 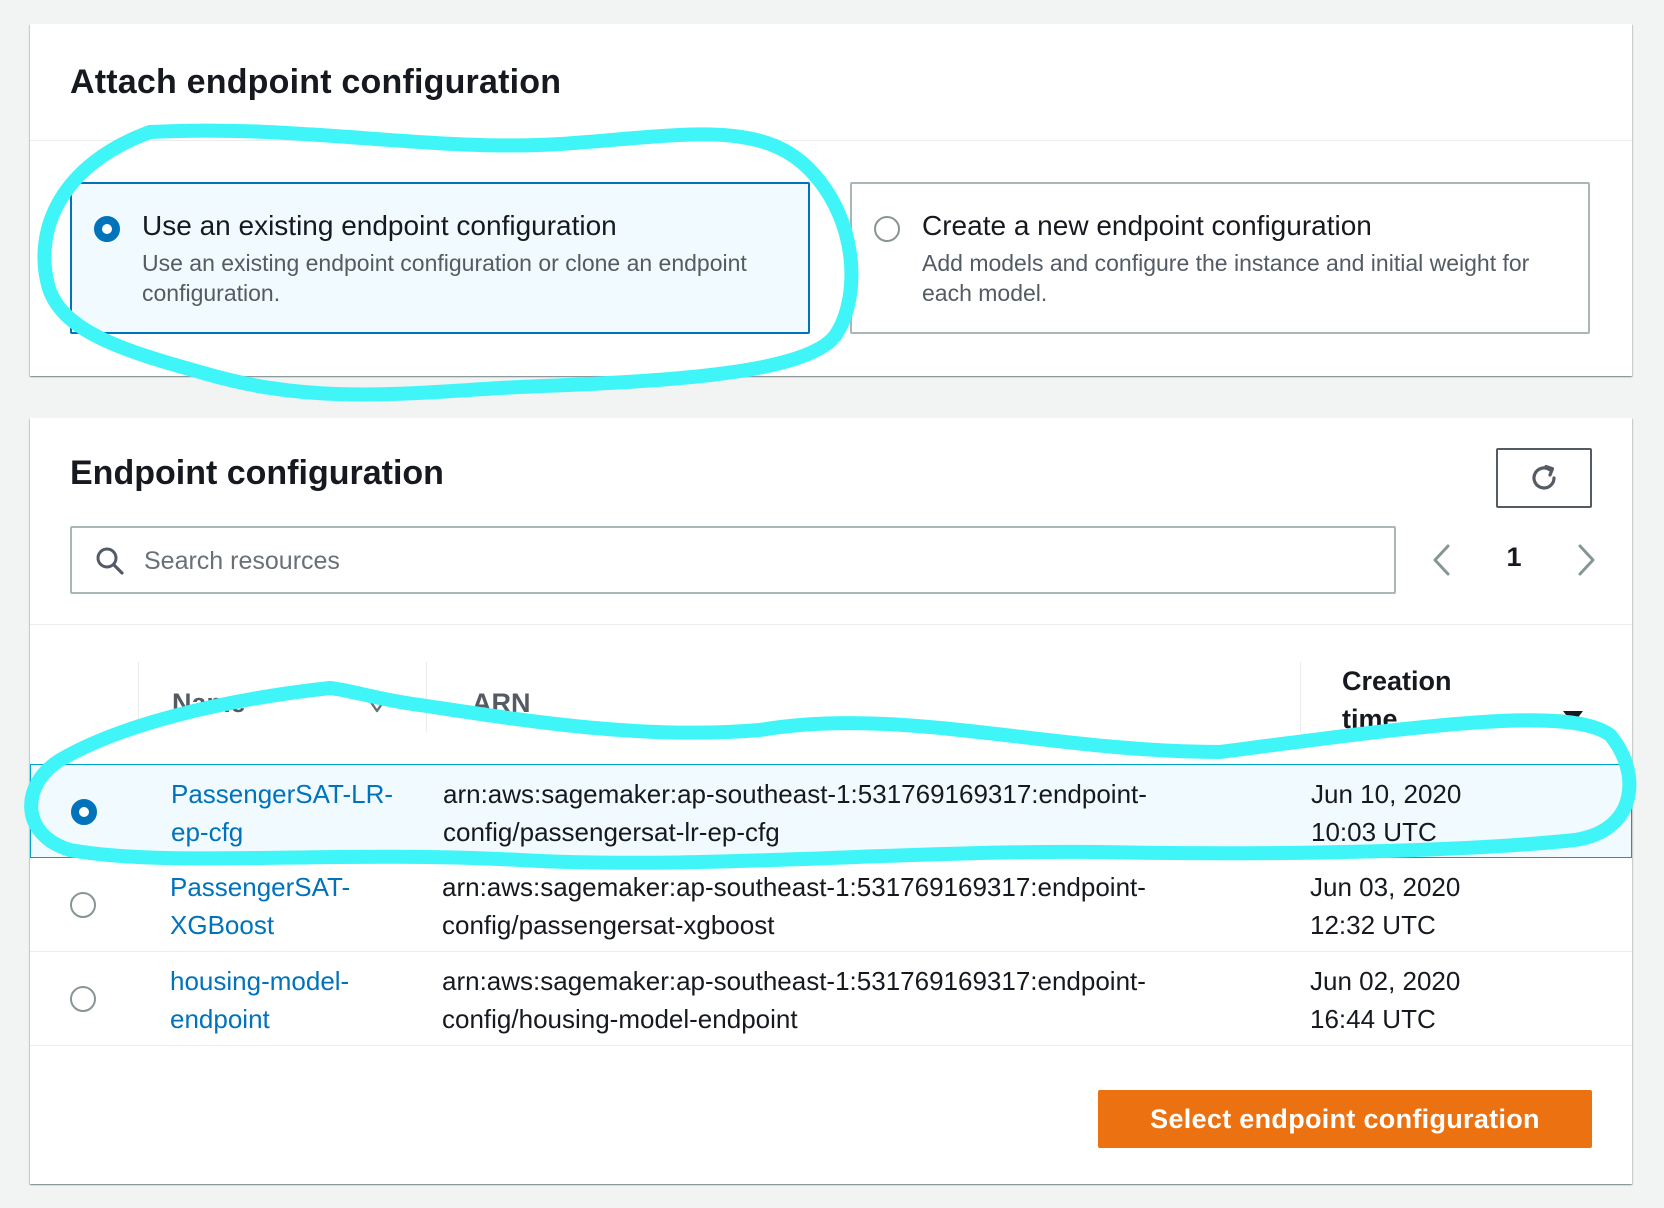 I want to click on table-header: Name ARN Creation time, so click(x=831, y=711).